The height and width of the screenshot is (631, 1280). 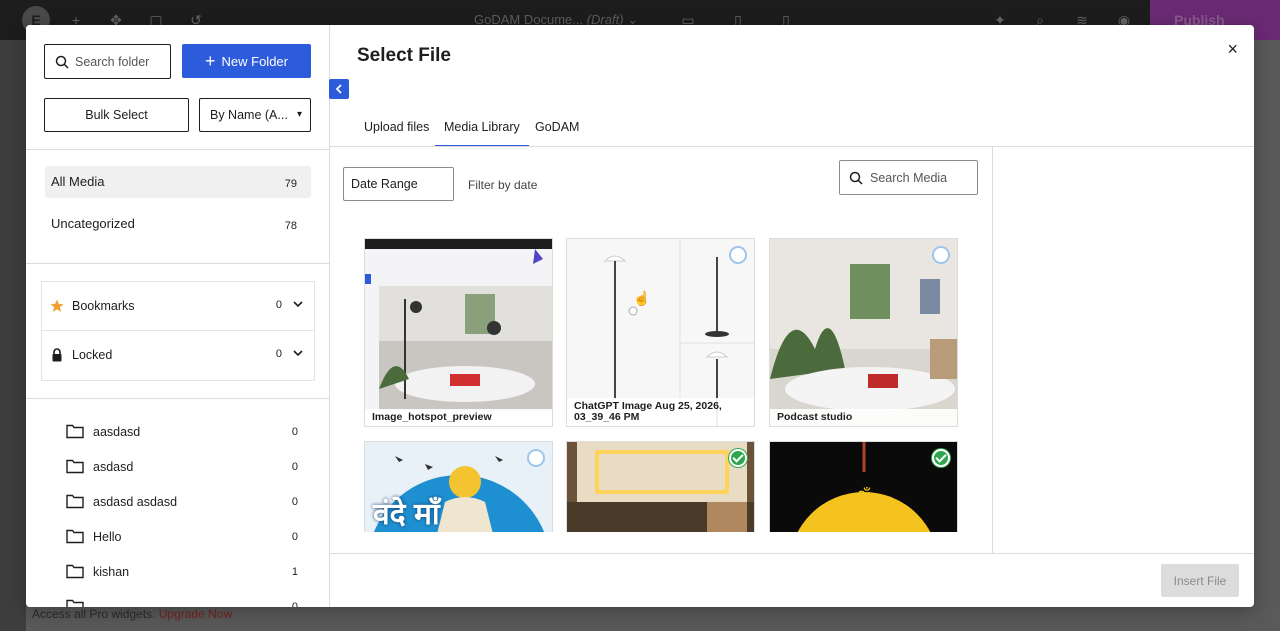 What do you see at coordinates (178, 182) in the screenshot?
I see `media-all: All Media 79` at bounding box center [178, 182].